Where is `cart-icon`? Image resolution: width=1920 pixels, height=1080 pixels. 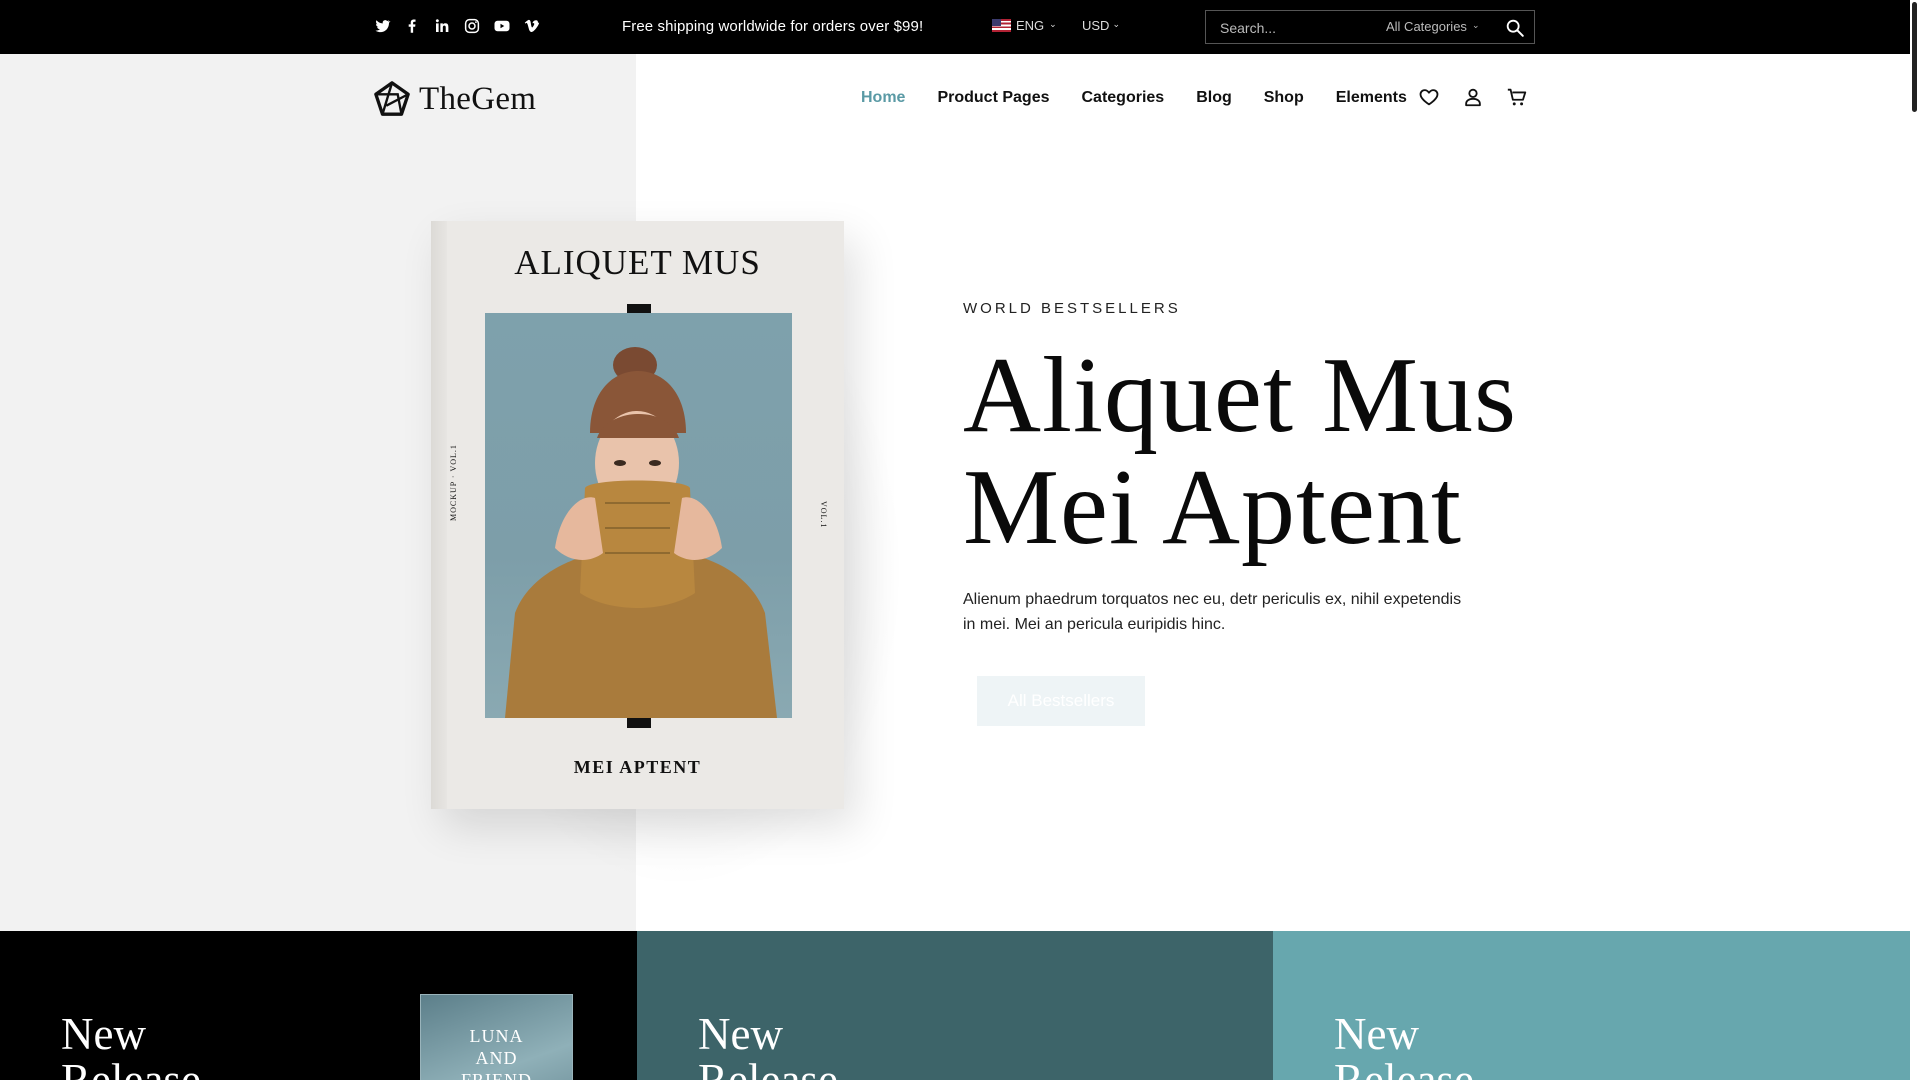 cart-icon is located at coordinates (1517, 97).